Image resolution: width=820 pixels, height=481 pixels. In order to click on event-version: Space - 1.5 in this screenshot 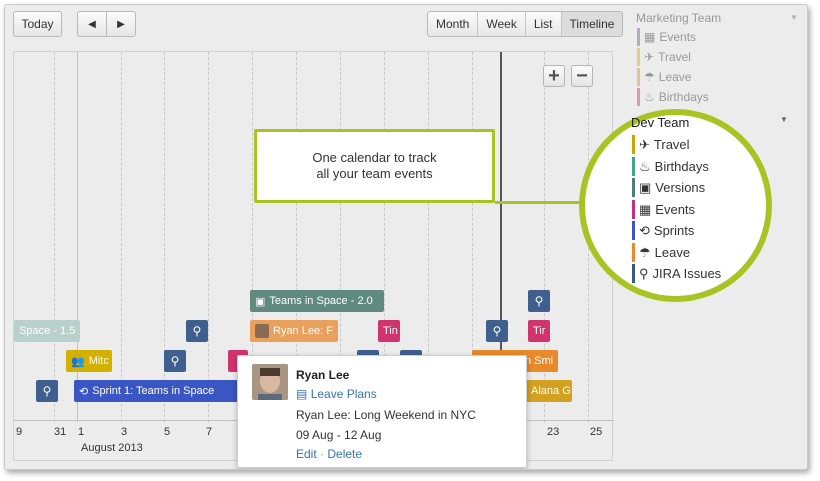, I will do `click(47, 331)`.